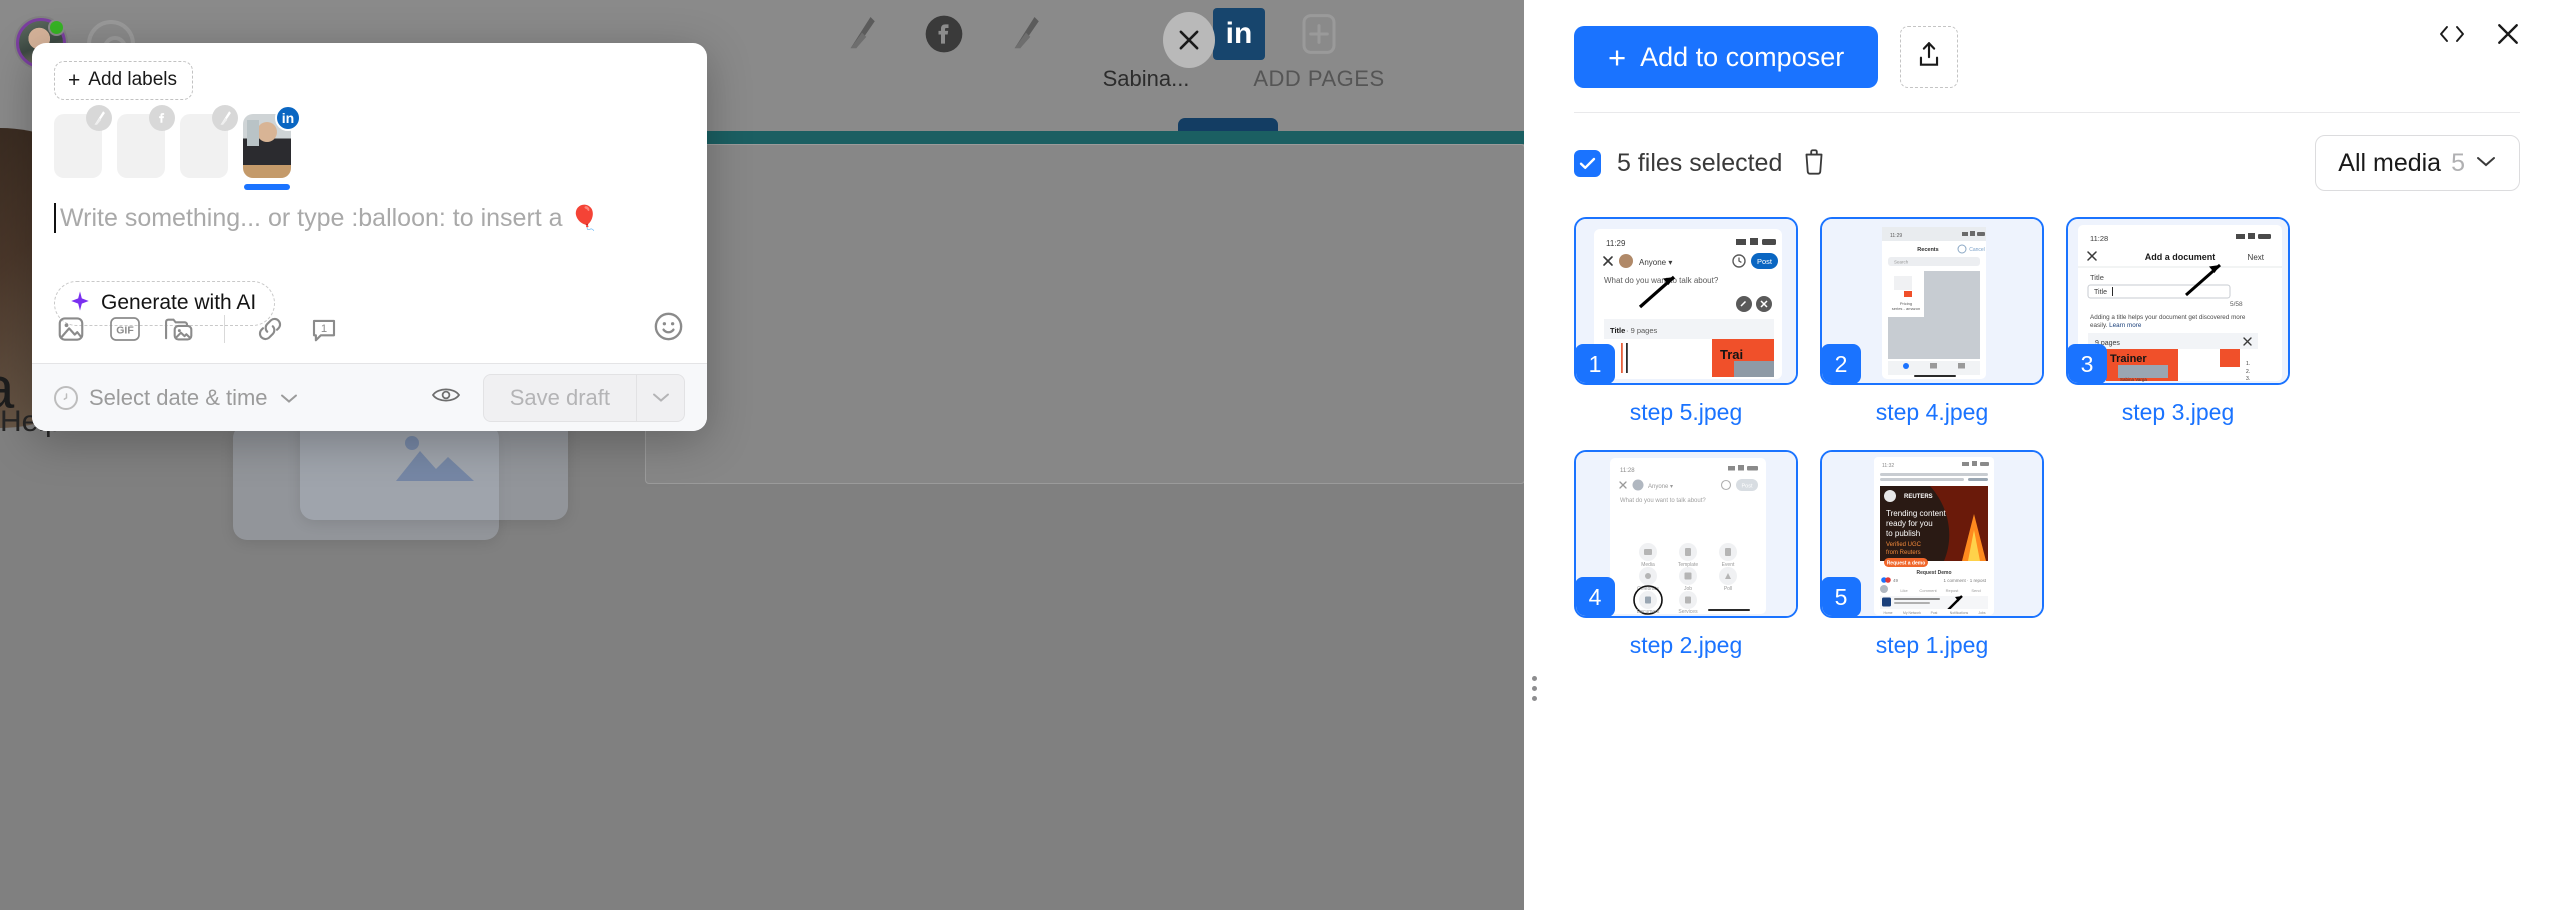 This screenshot has height=910, width=2554. What do you see at coordinates (1932, 645) in the screenshot?
I see `media-filename: step 1.jpeg` at bounding box center [1932, 645].